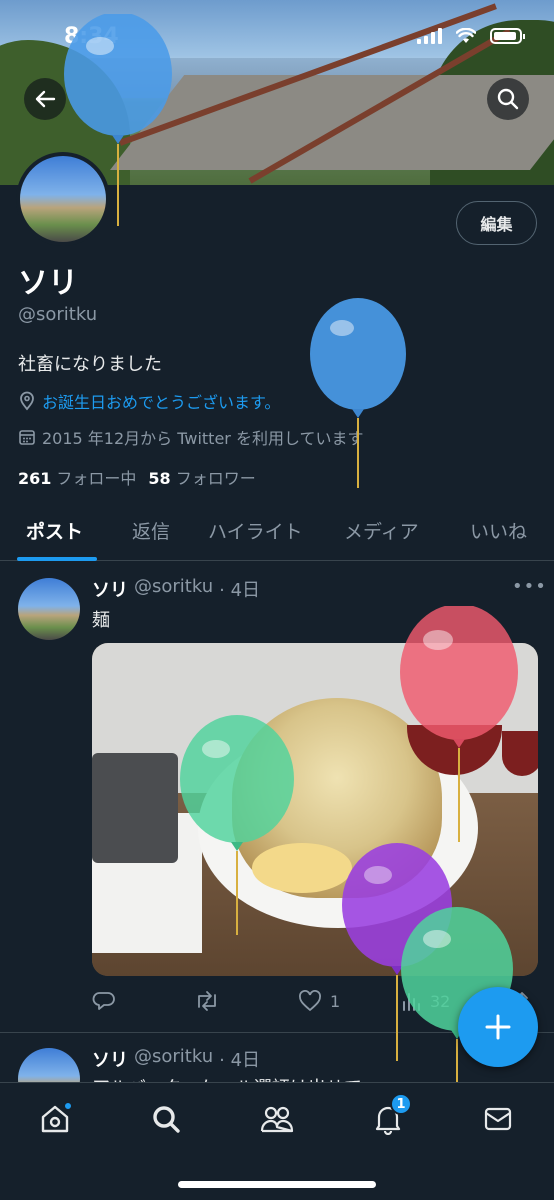 The height and width of the screenshot is (1200, 554). Describe the element at coordinates (159, 478) in the screenshot. I see `followers-count: 58` at that location.